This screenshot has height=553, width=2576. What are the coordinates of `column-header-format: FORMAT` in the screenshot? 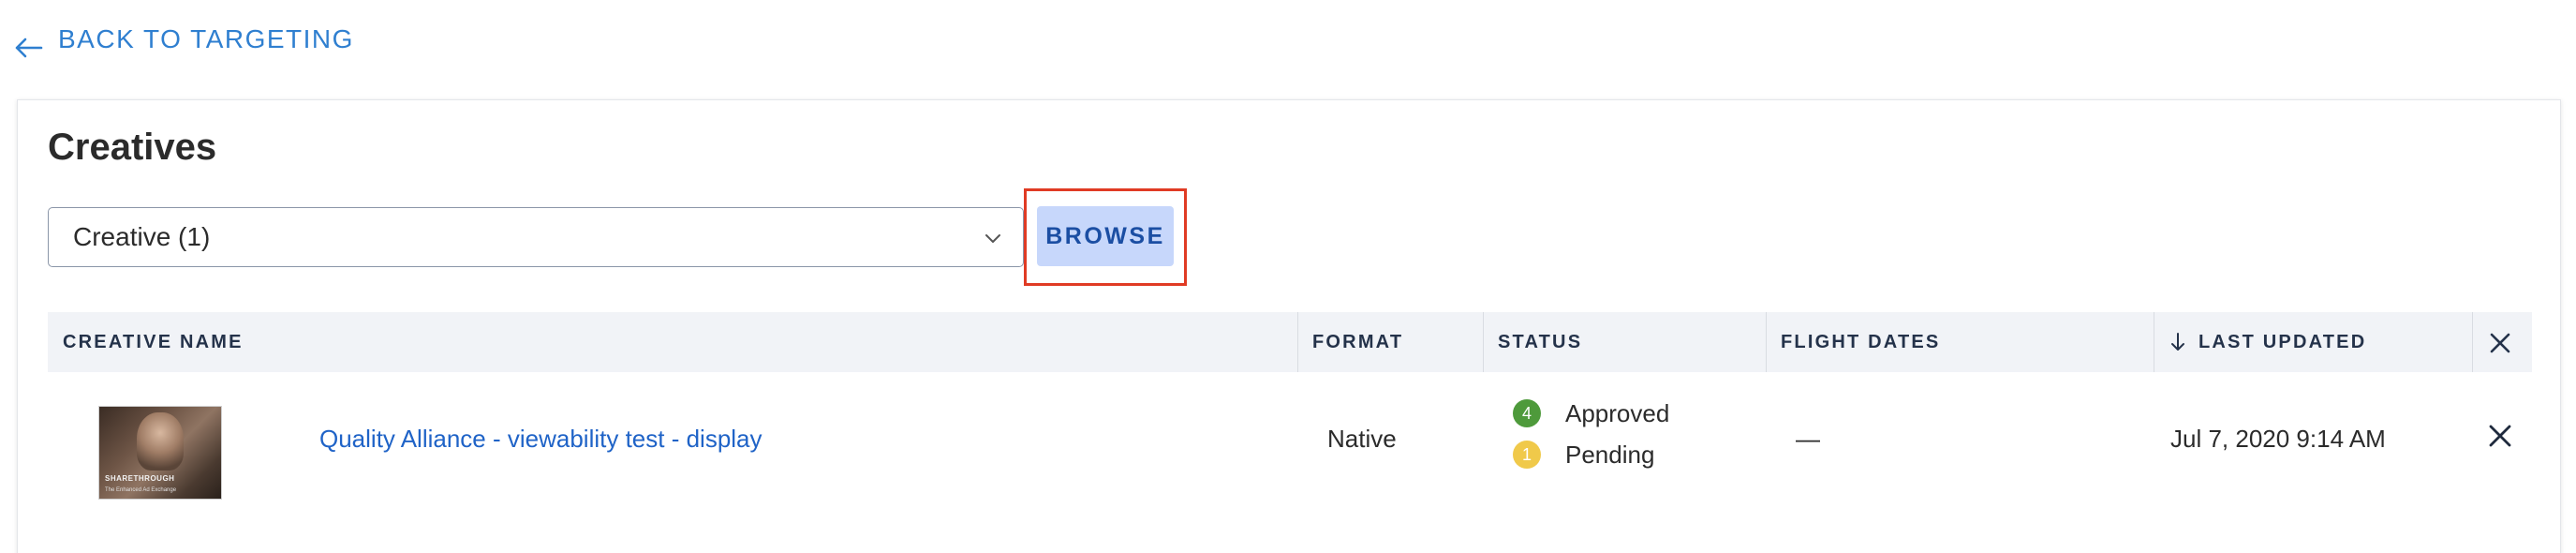 It's located at (1357, 342).